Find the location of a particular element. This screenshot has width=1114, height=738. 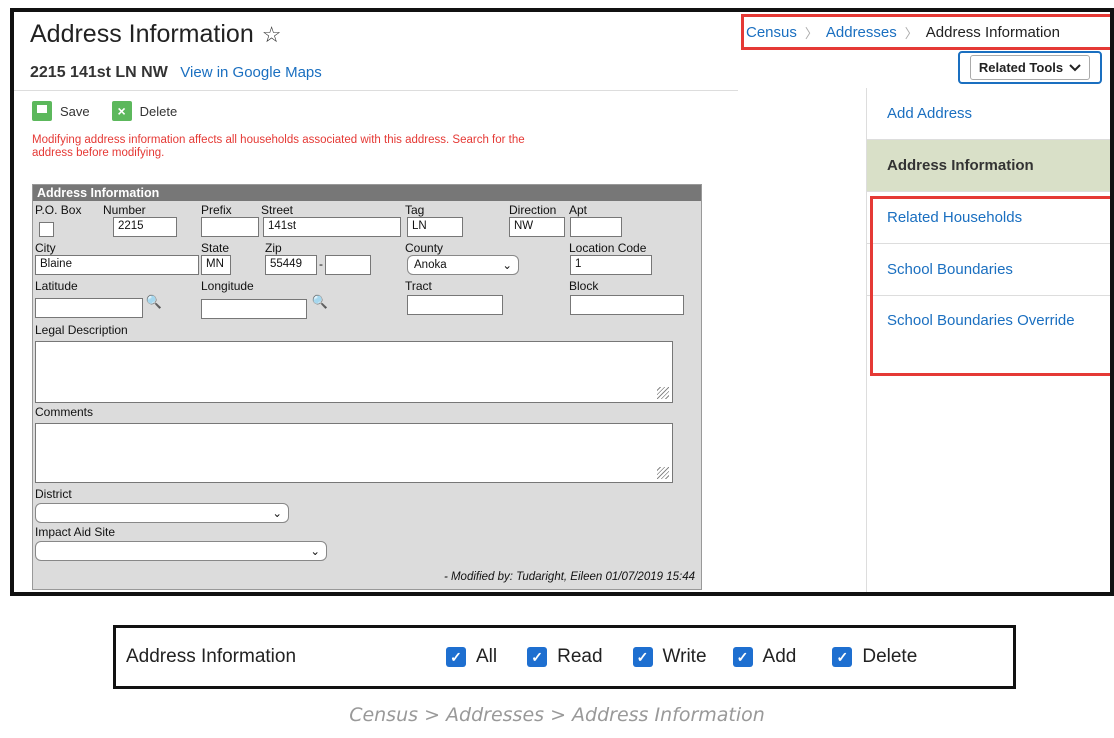

permission-write-label: Write is located at coordinates (684, 656).